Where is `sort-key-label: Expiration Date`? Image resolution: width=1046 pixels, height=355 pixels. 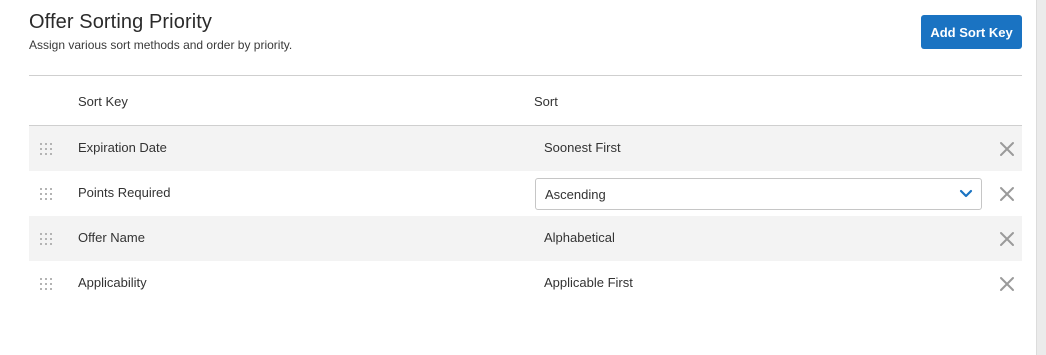 sort-key-label: Expiration Date is located at coordinates (122, 147).